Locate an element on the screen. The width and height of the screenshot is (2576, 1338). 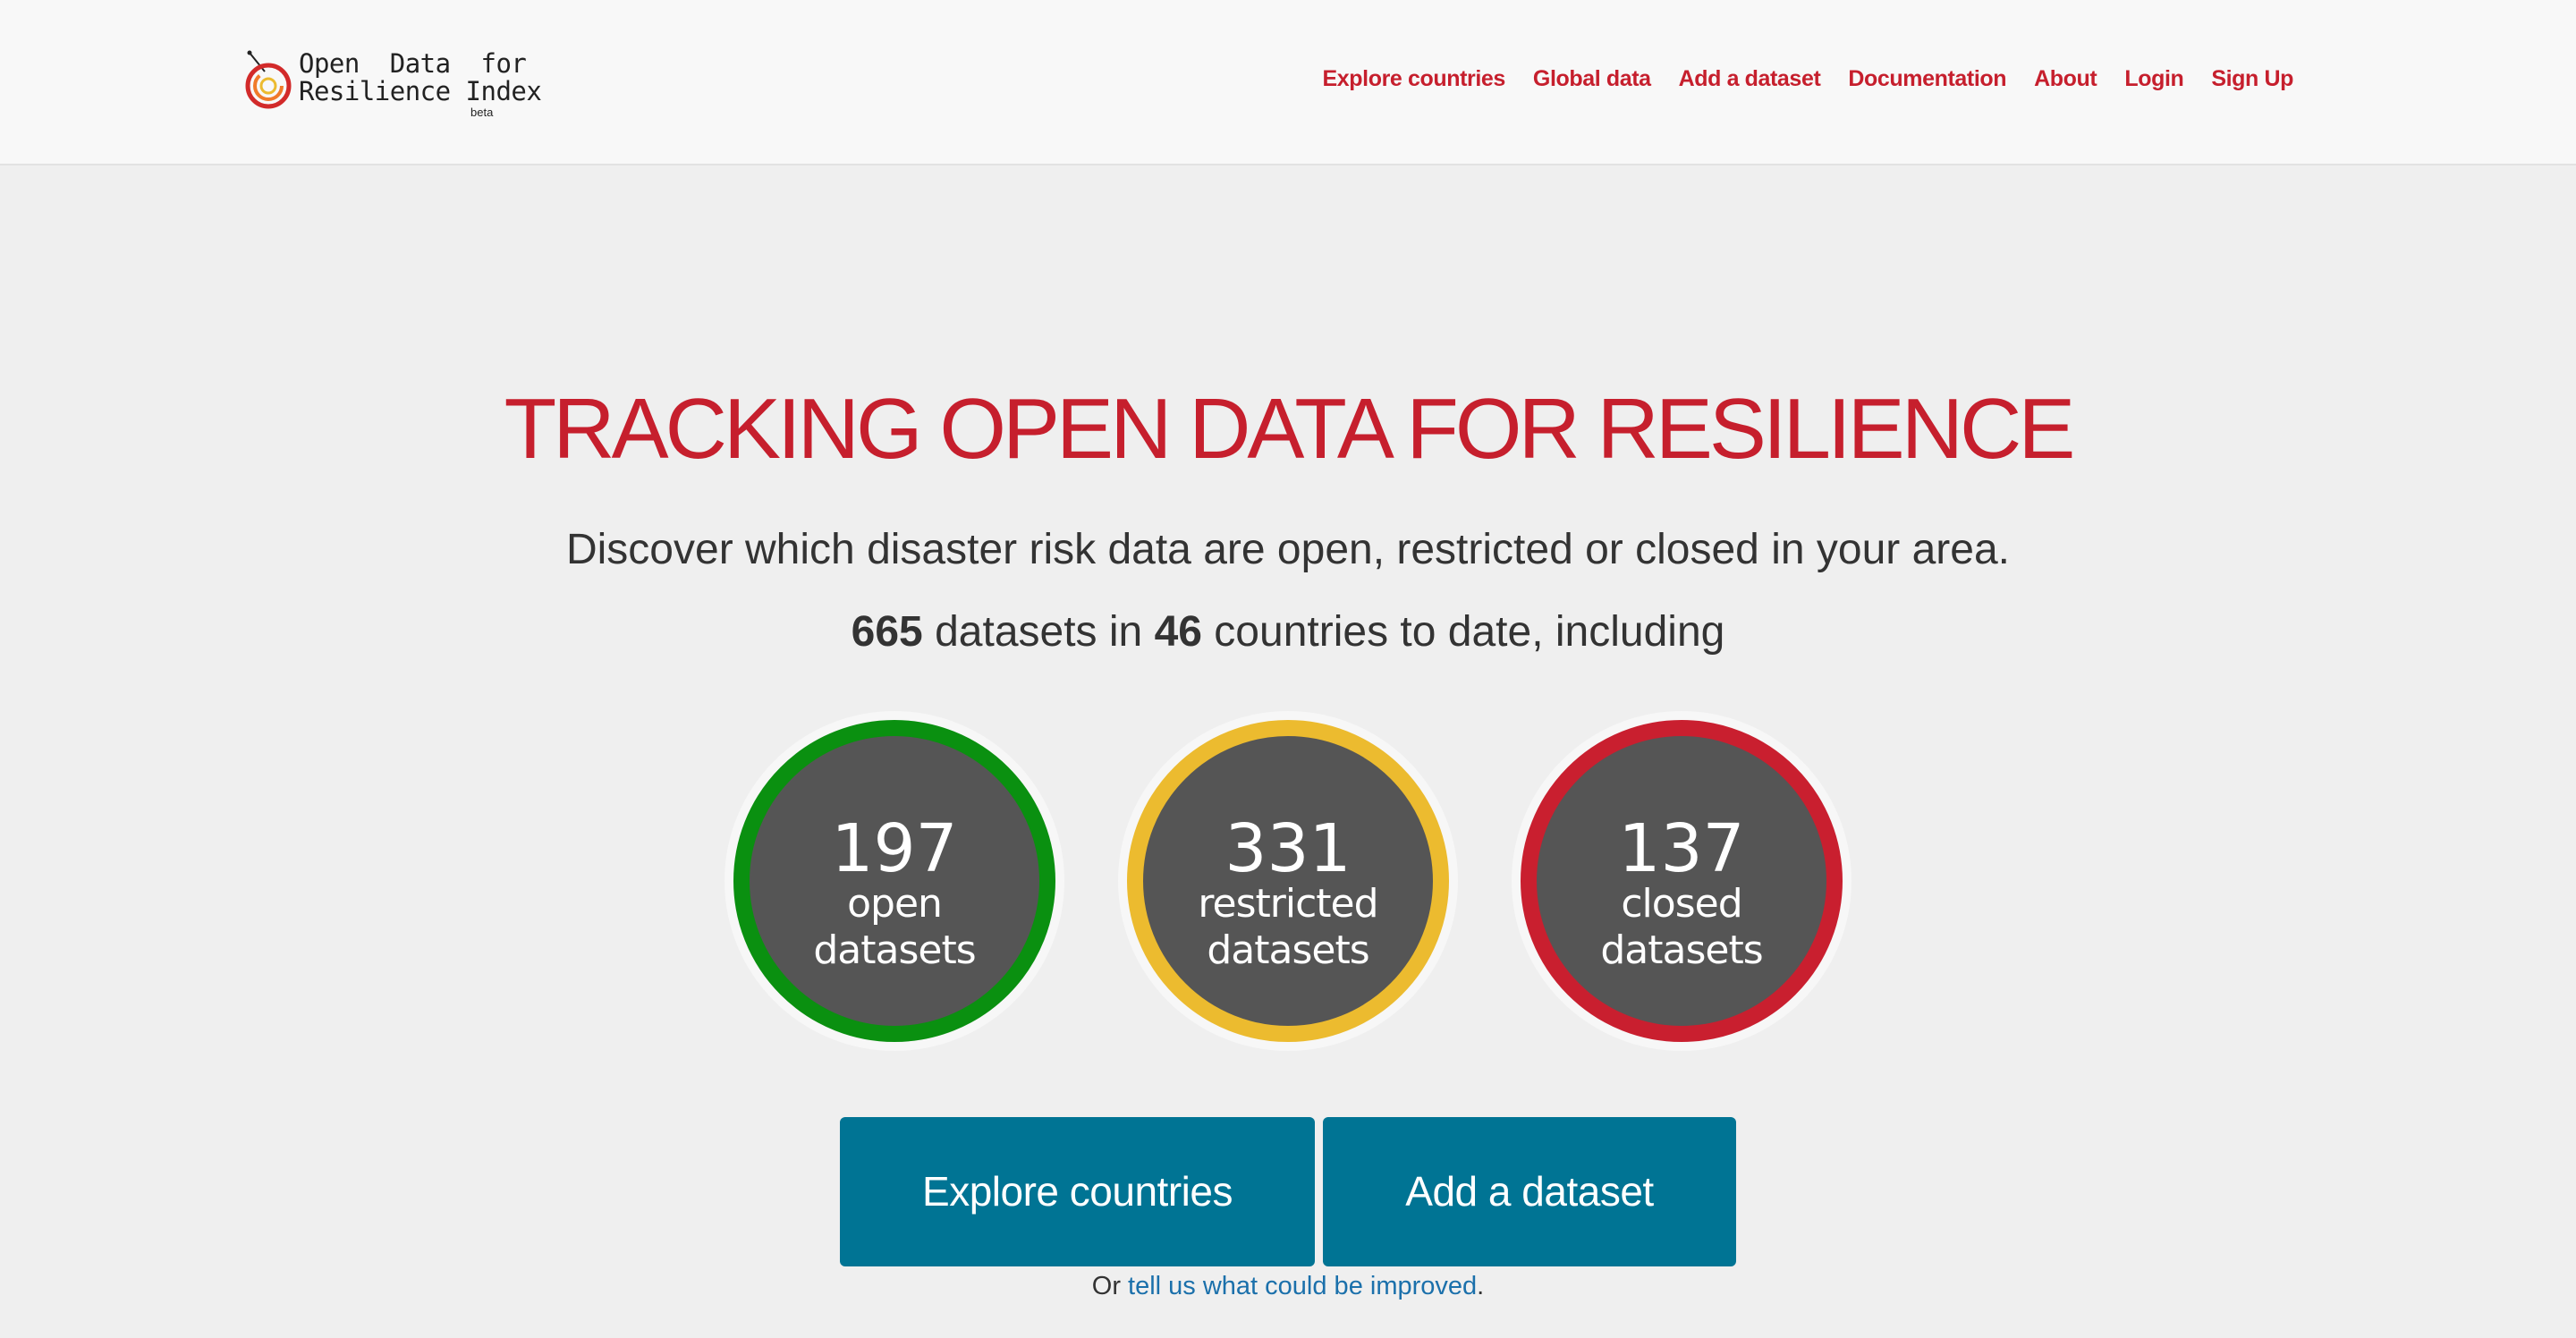
nav-link-explore-countries: Explore countries is located at coordinates (1414, 78).